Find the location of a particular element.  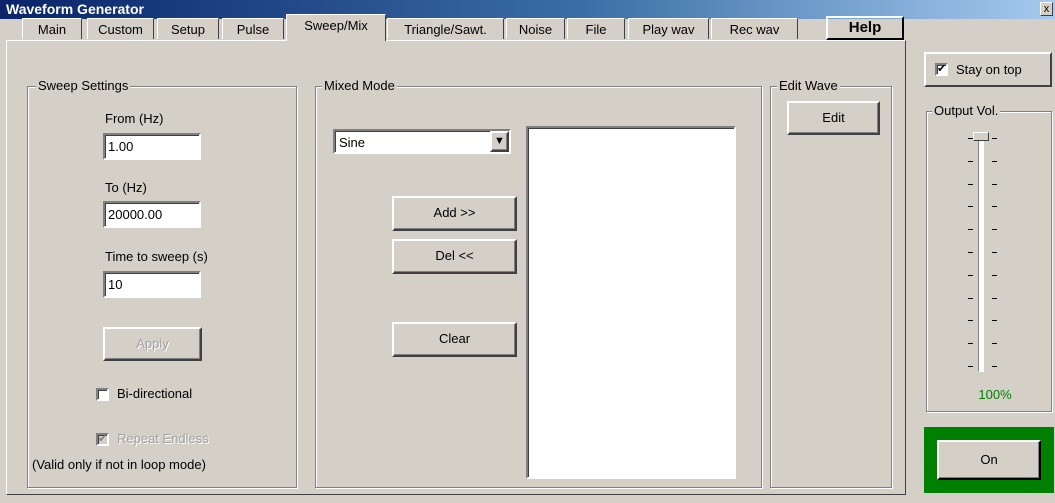

from-hz-input: 1.00 is located at coordinates (152, 146).